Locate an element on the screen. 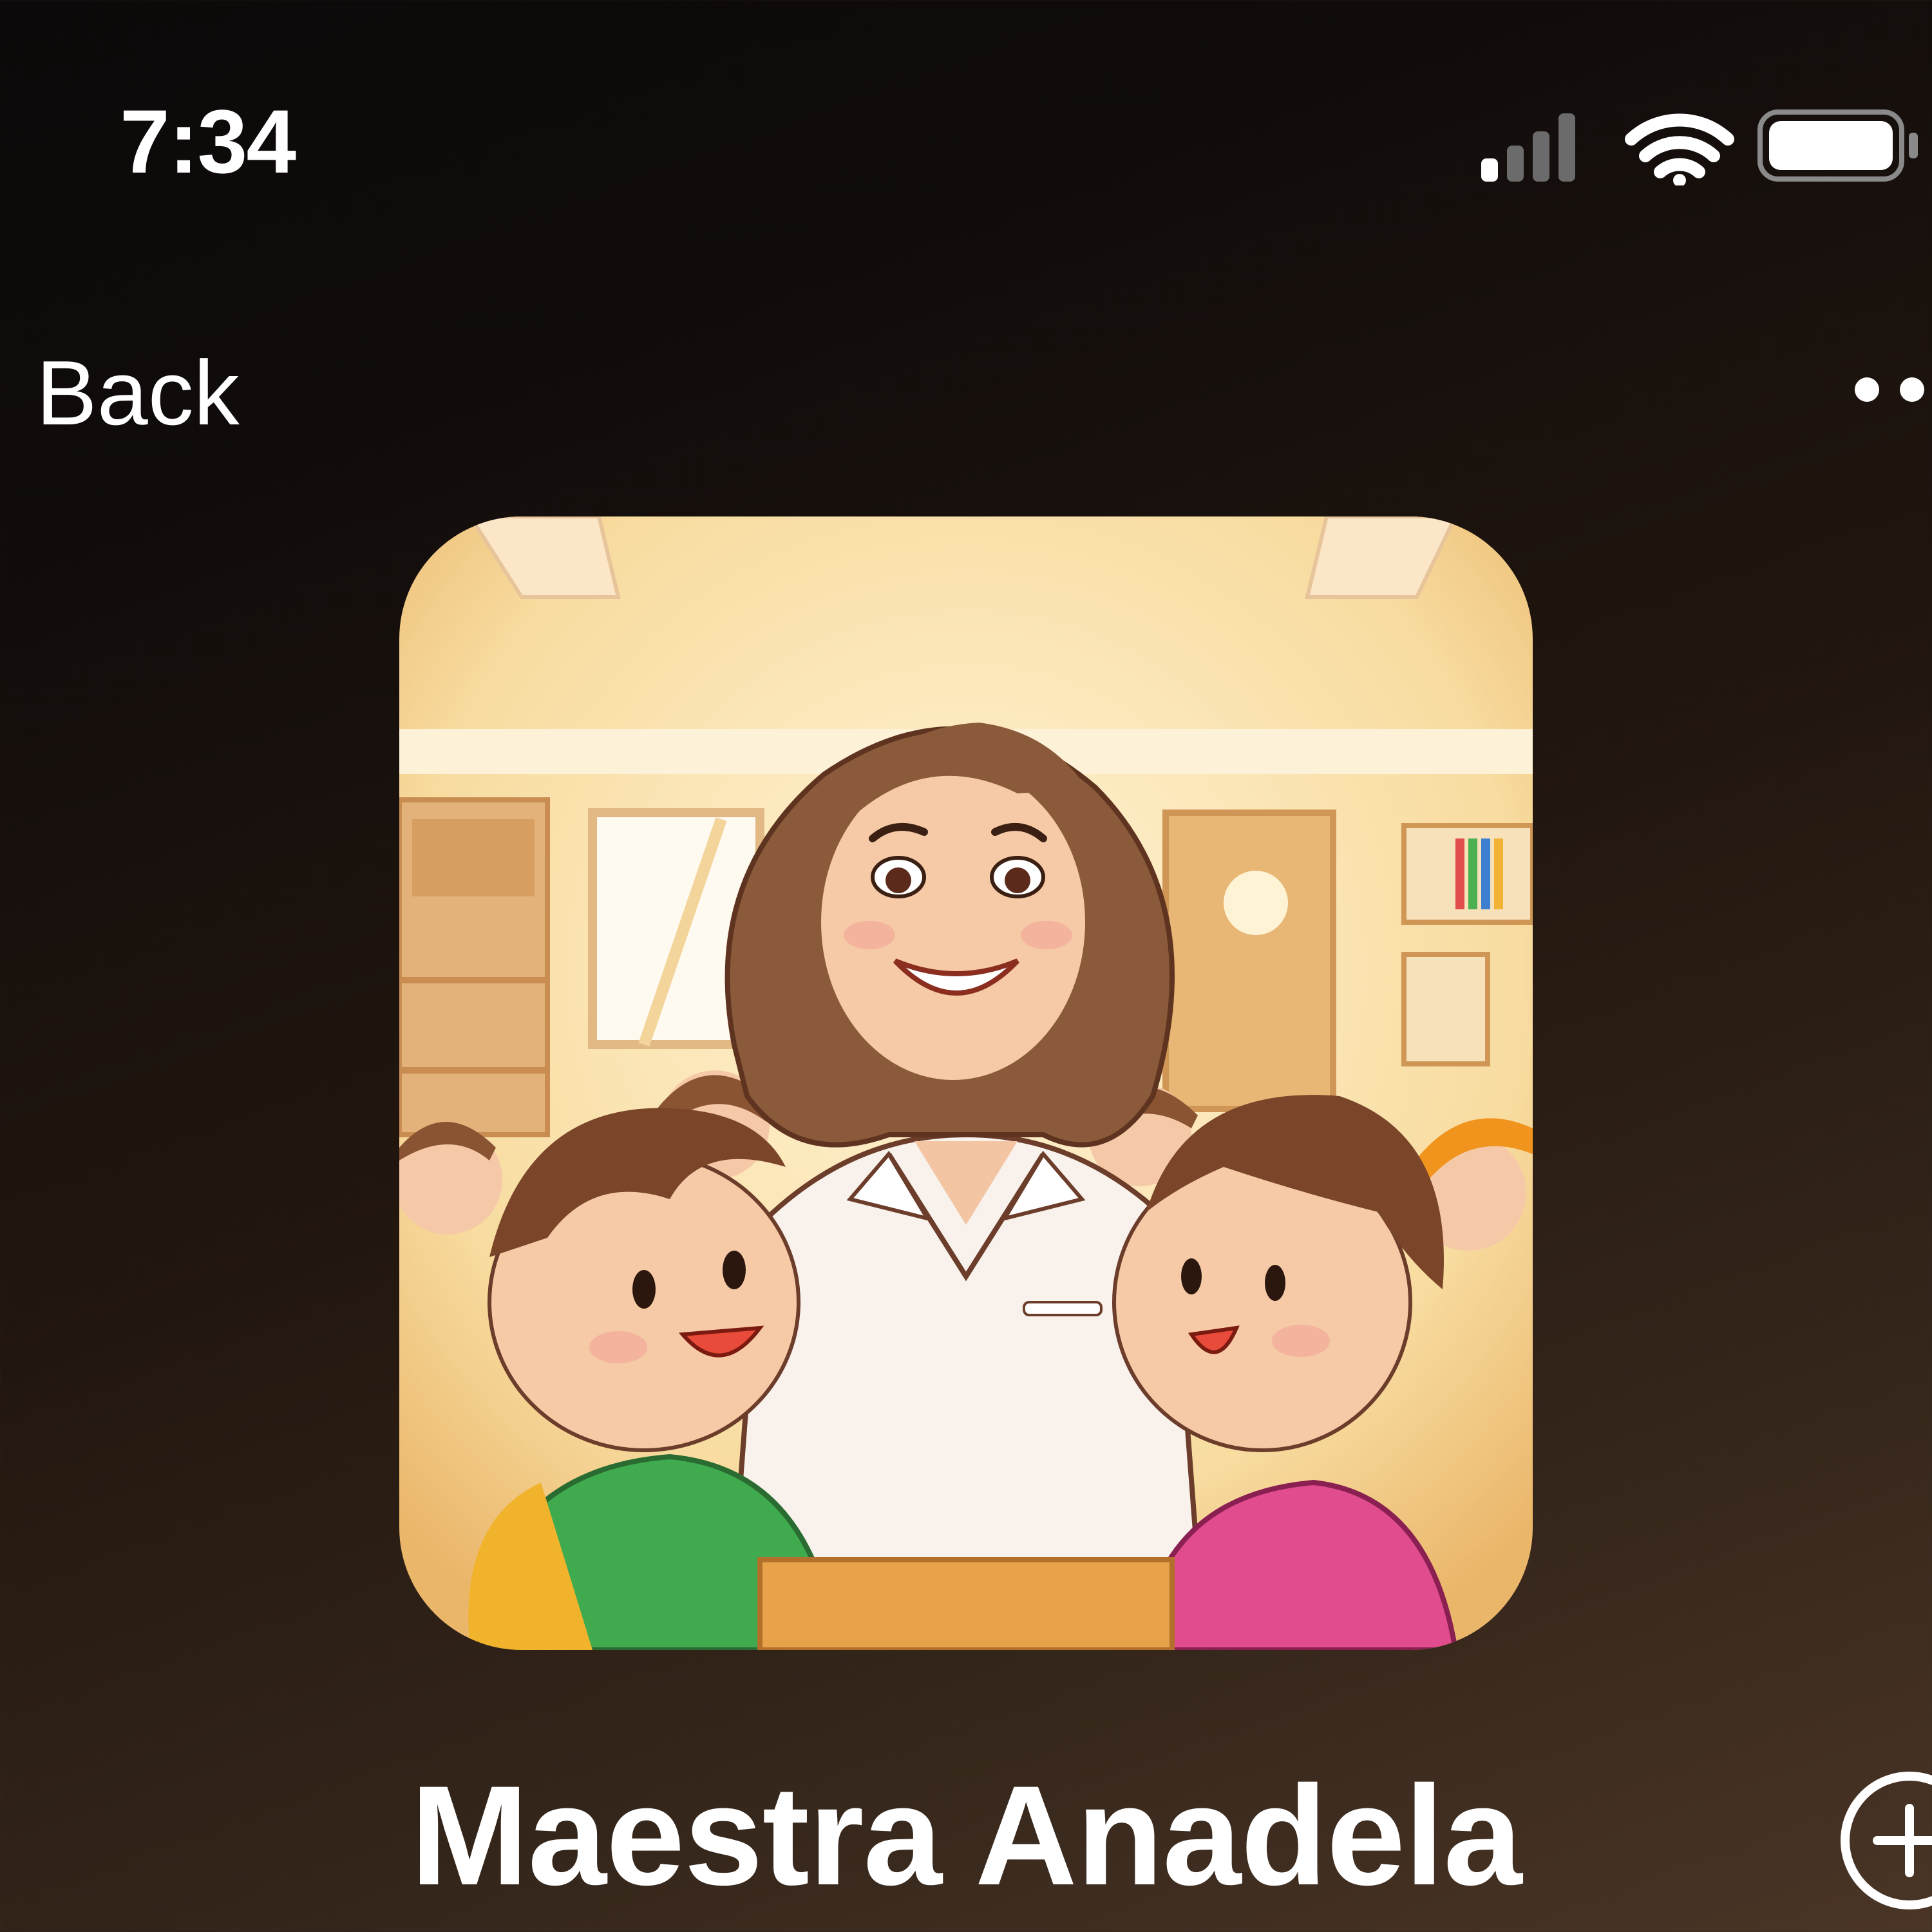 The image size is (1932, 1932). status-time: 7:34 is located at coordinates (208, 141).